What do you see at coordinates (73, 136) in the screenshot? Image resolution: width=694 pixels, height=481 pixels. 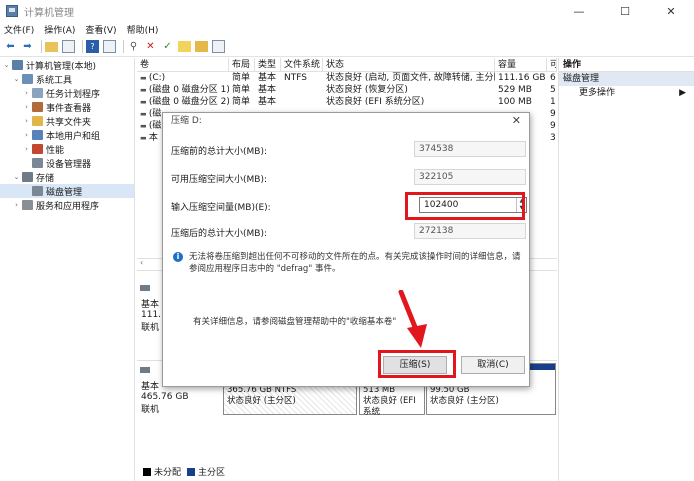 I see `tree-item-label: 本地用户和组` at bounding box center [73, 136].